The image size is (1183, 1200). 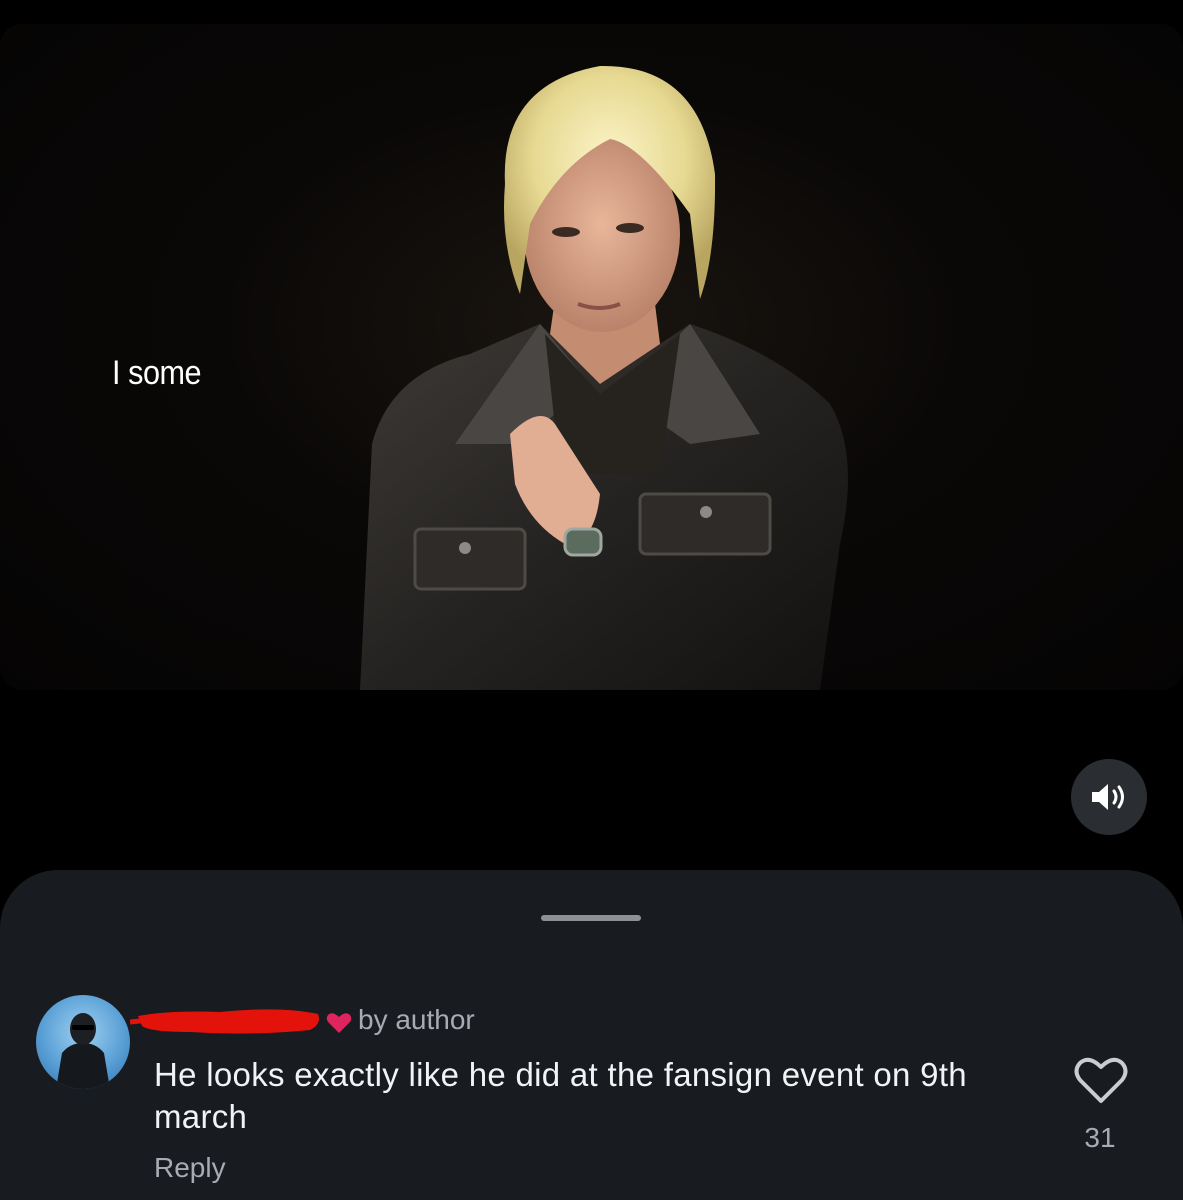 What do you see at coordinates (1100, 1137) in the screenshot?
I see `like-count: 31` at bounding box center [1100, 1137].